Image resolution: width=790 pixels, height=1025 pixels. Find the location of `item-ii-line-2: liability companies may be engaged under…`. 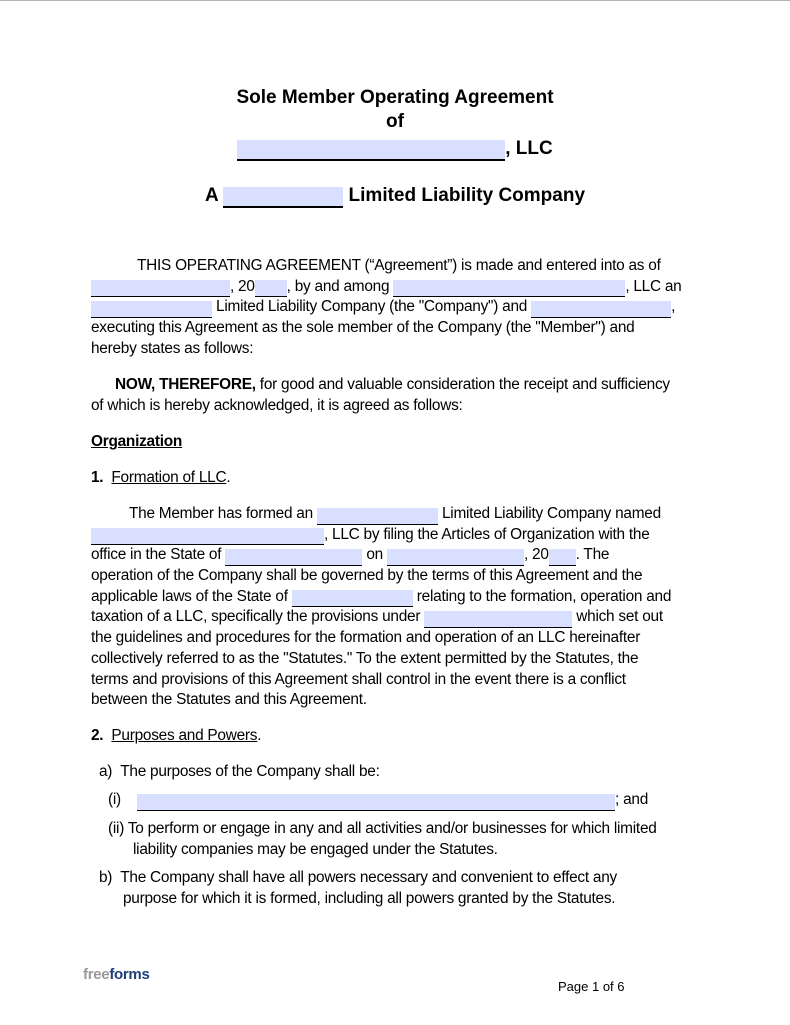

item-ii-line-2: liability companies may be engaged under… is located at coordinates (315, 849).